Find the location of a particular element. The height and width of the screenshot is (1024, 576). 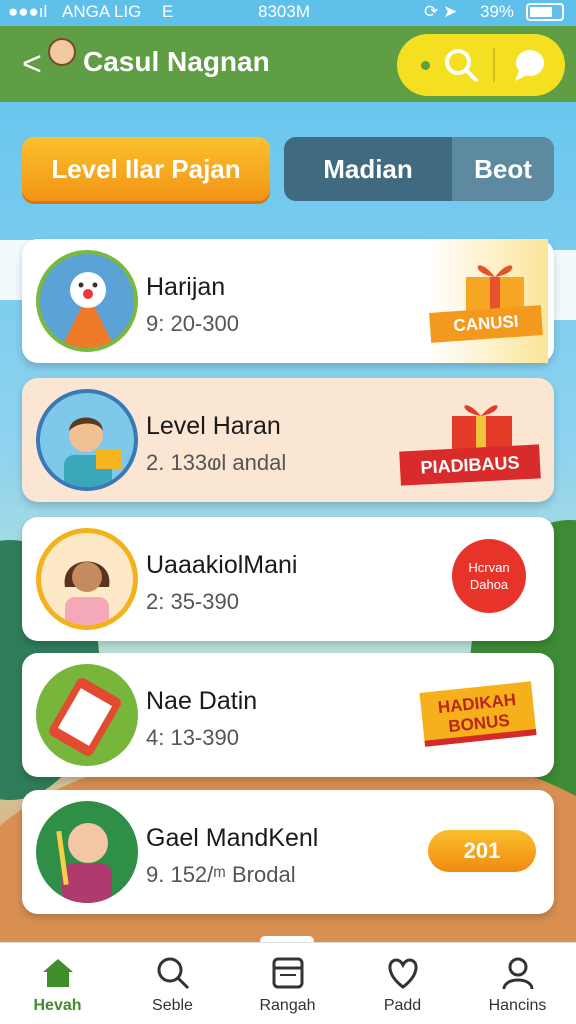

nav-label: Padd is located at coordinates (402, 1005).